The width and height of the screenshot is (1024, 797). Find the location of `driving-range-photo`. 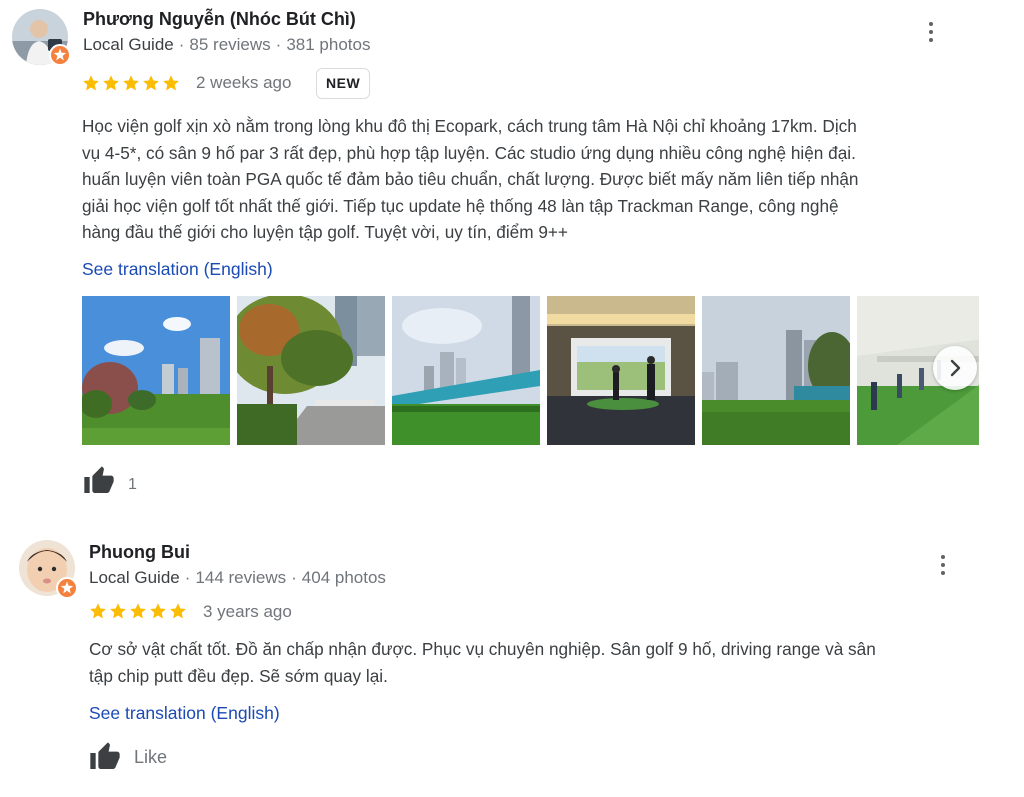

driving-range-photo is located at coordinates (466, 370).